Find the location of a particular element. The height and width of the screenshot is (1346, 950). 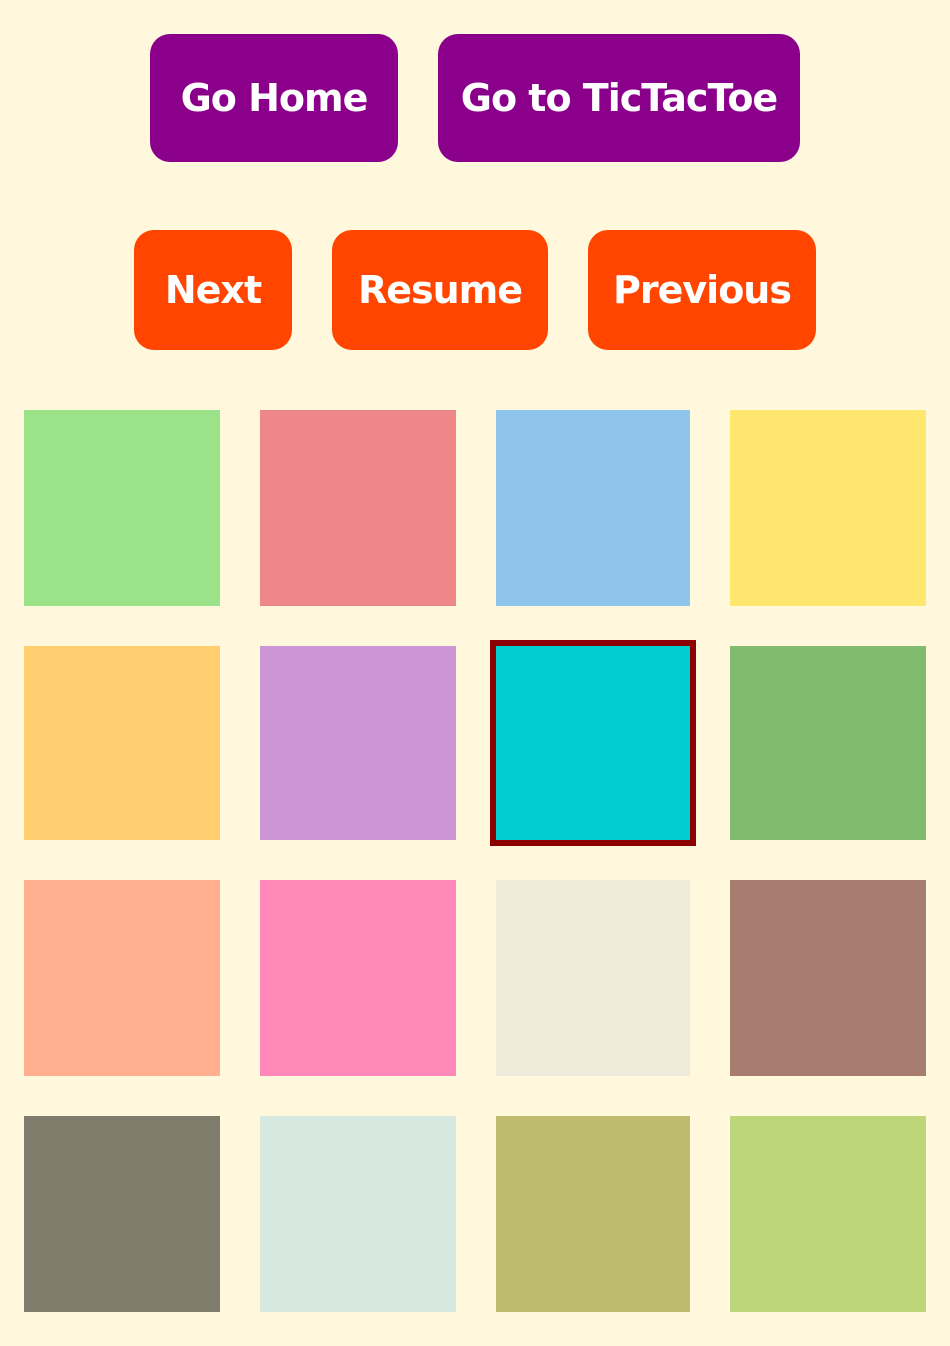

go-home-button: Go Home is located at coordinates (274, 98).